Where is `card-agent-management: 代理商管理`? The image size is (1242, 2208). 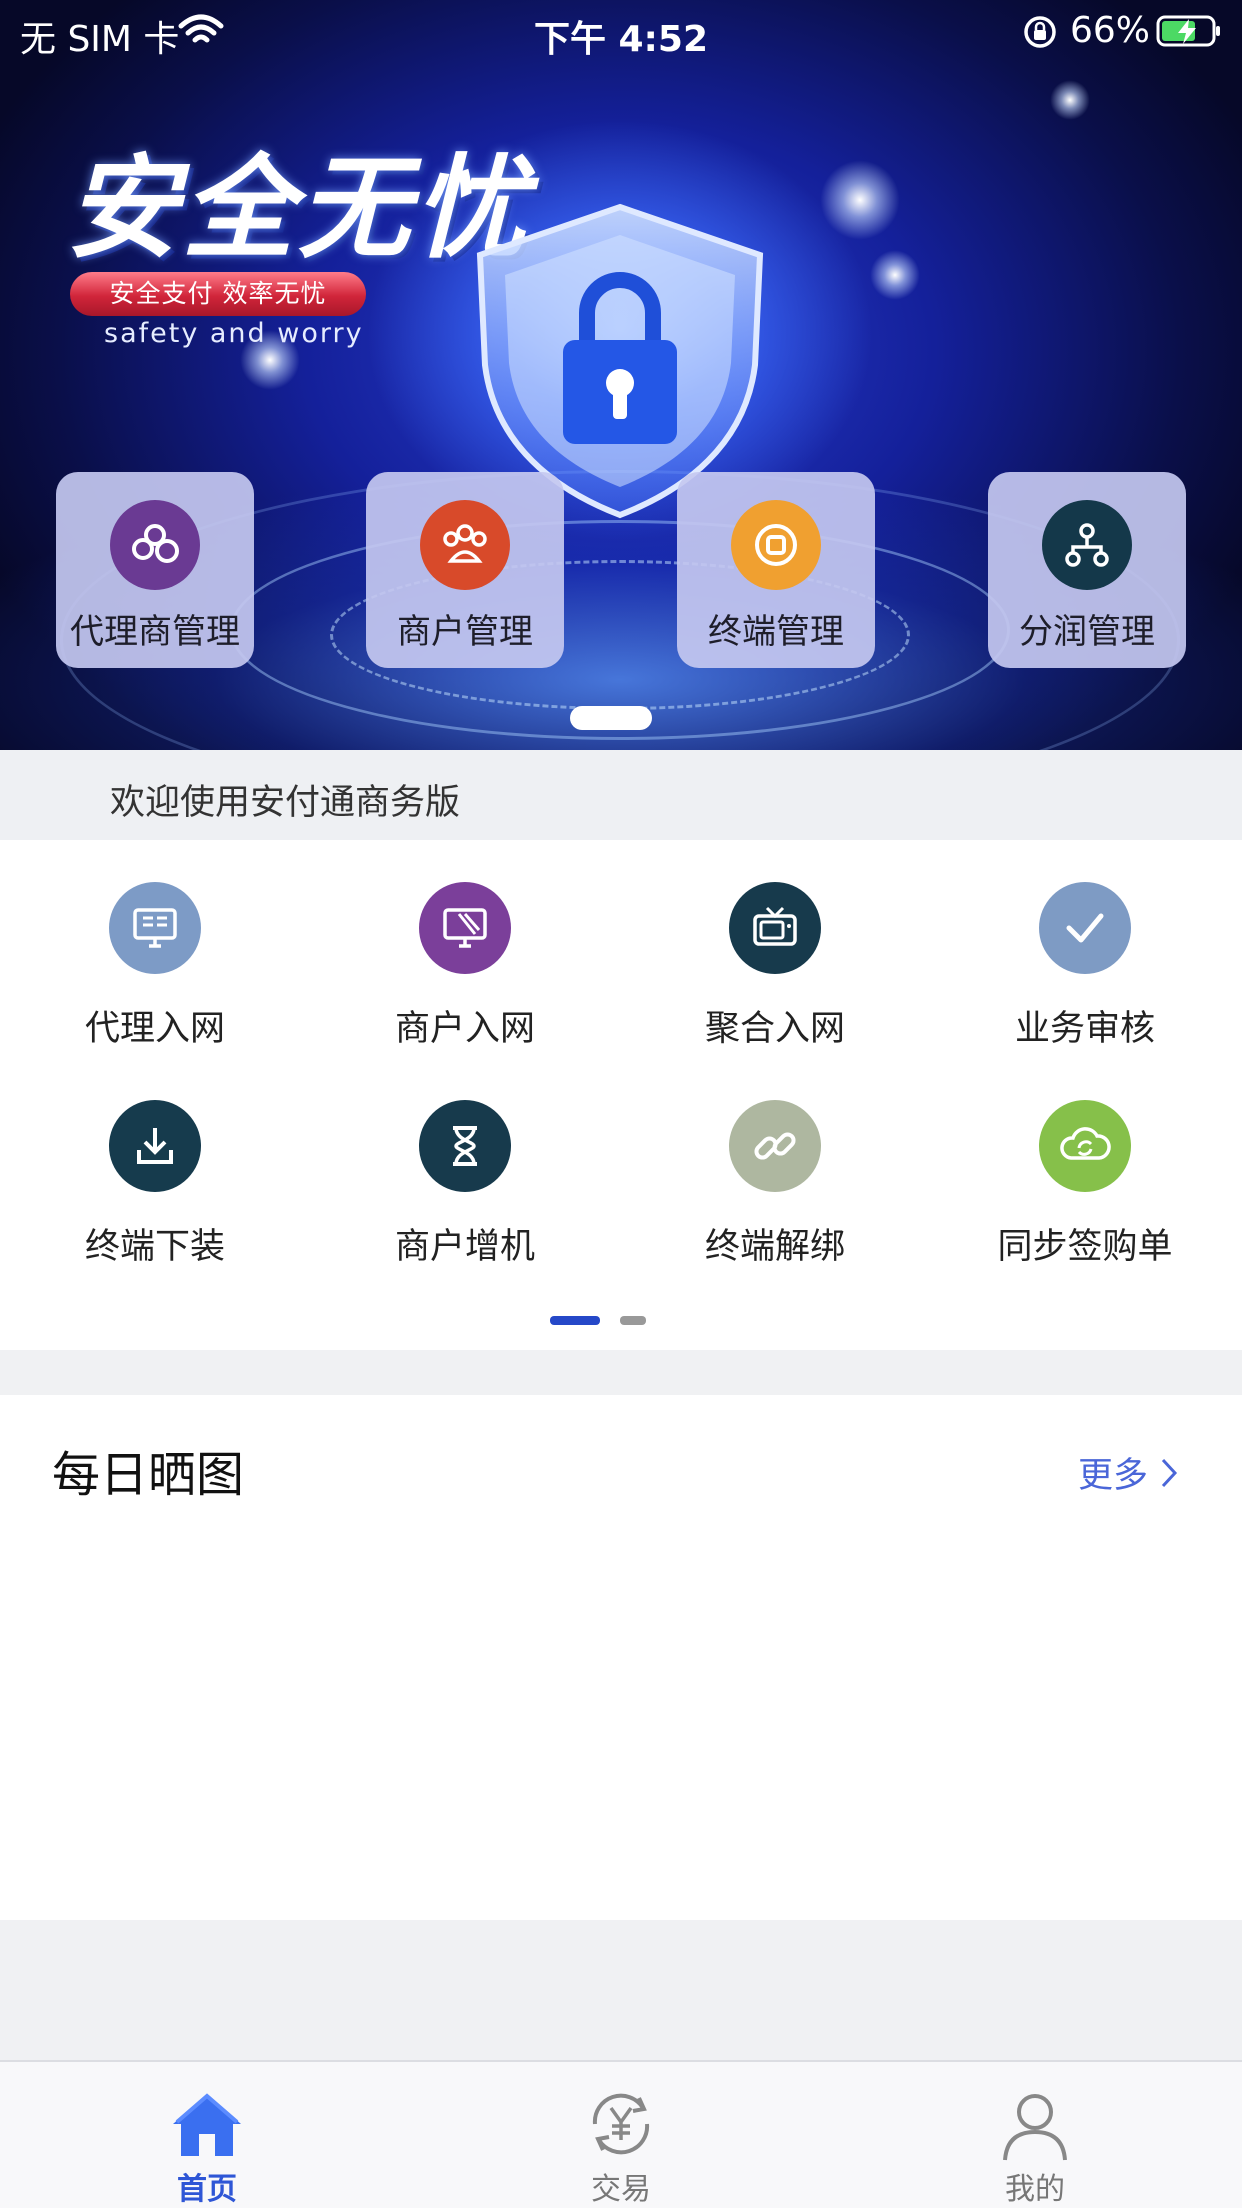
card-agent-management: 代理商管理 is located at coordinates (155, 570).